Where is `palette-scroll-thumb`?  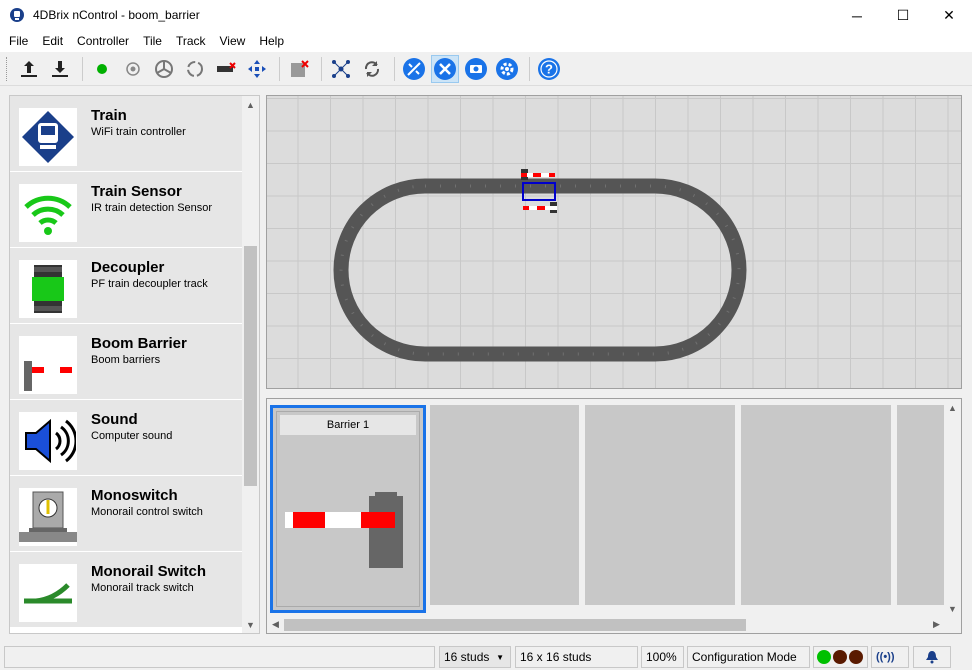 palette-scroll-thumb is located at coordinates (250, 366).